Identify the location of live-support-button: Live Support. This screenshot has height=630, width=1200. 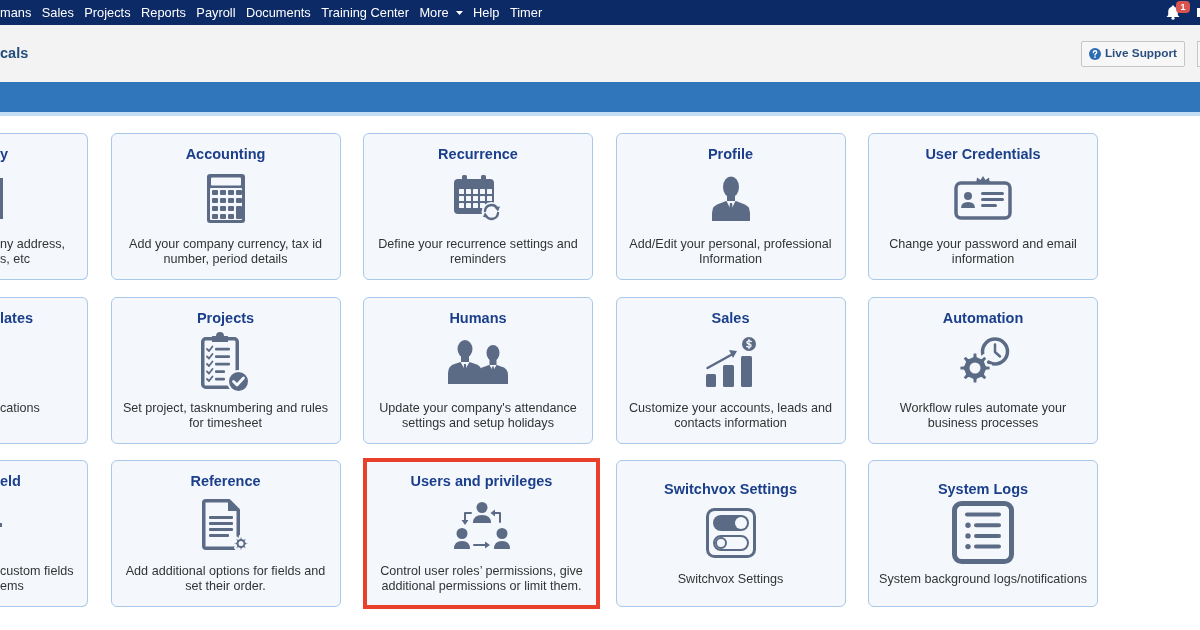
(1132, 53).